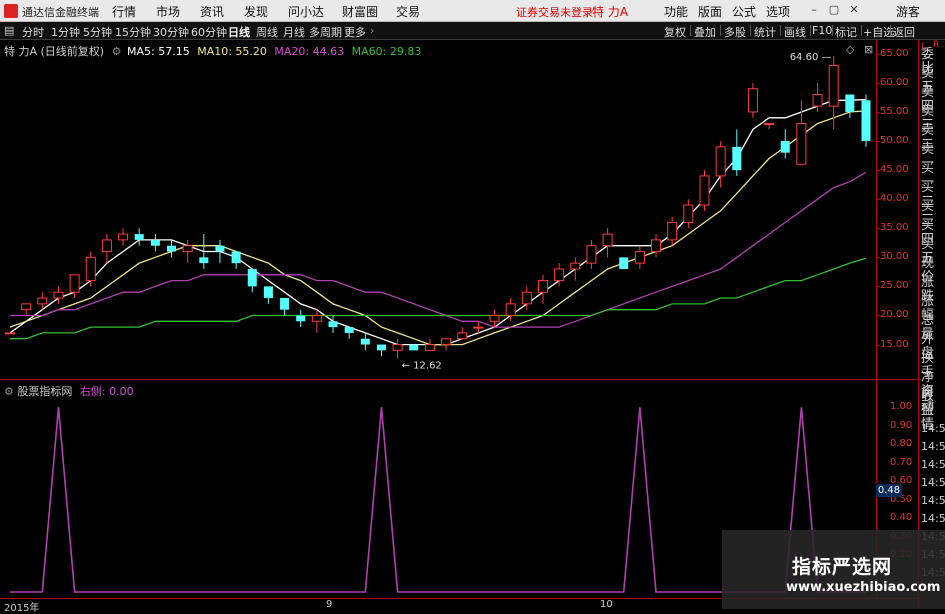 The width and height of the screenshot is (945, 614). What do you see at coordinates (33, 32) in the screenshot?
I see `tab-fenshi: 分时` at bounding box center [33, 32].